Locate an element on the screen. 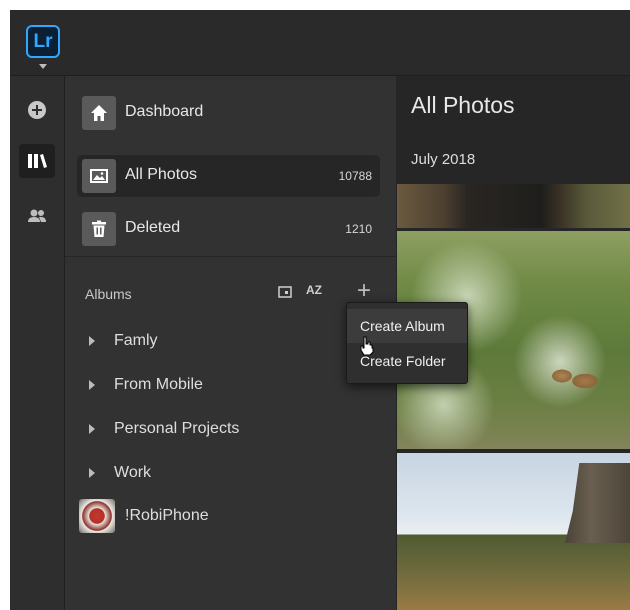 Image resolution: width=630 pixels, height=610 pixels. photos-icon is located at coordinates (99, 176).